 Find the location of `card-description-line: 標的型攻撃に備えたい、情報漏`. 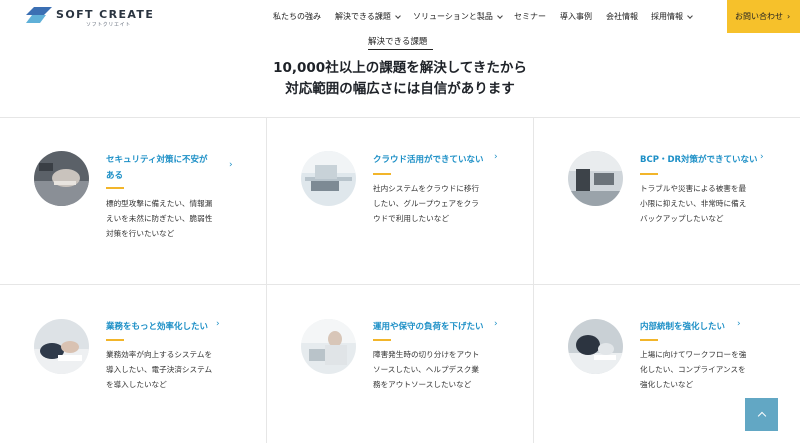

card-description-line: 標的型攻撃に備えたい、情報漏 is located at coordinates (159, 203).